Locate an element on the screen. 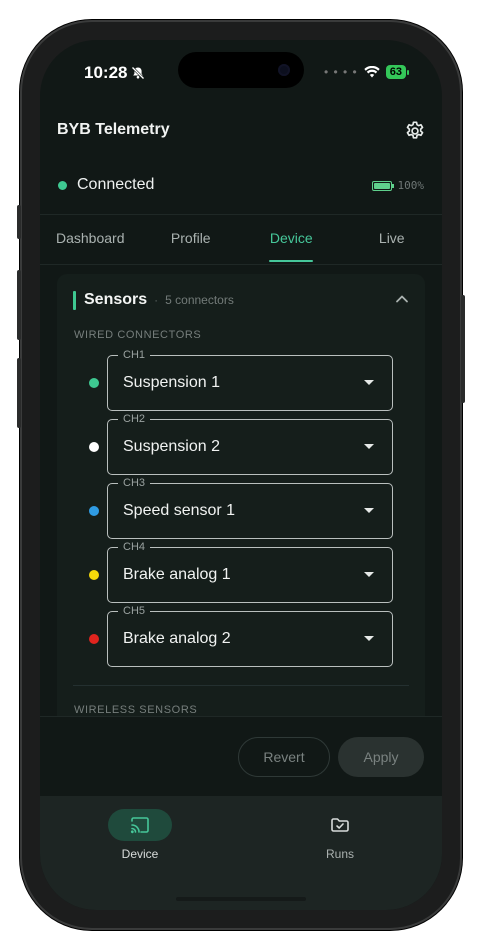  connector-value: Suspension 1 is located at coordinates (171, 382).